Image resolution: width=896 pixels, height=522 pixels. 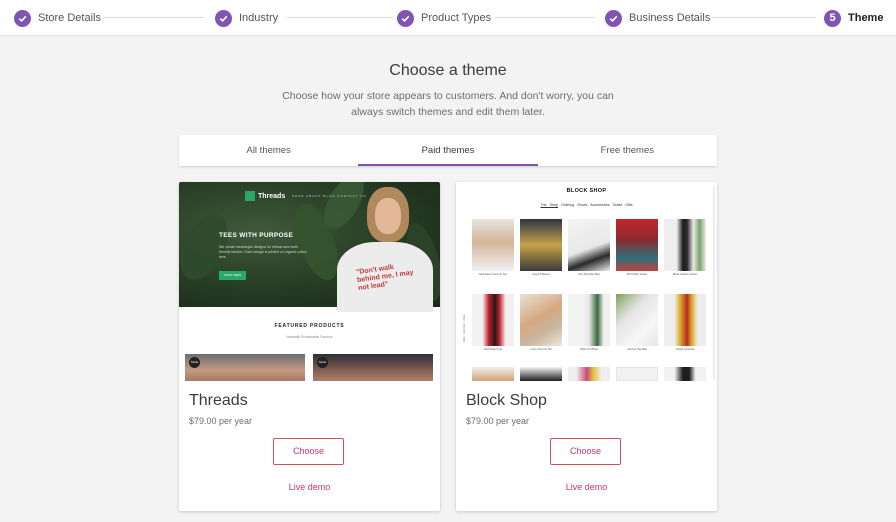 I want to click on step-label: Business Details, so click(x=670, y=18).